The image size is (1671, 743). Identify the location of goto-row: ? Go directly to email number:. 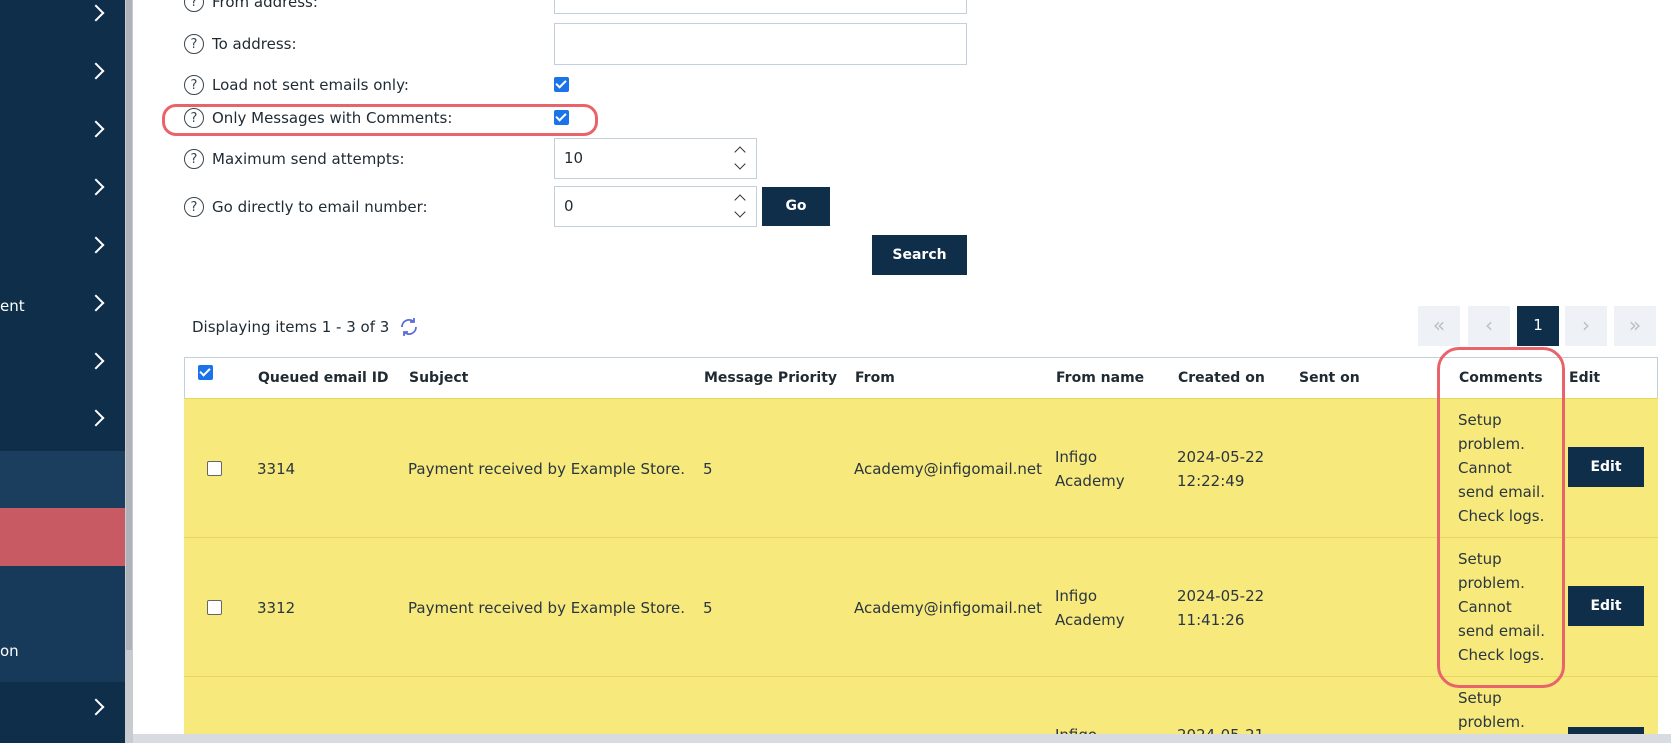
(306, 207).